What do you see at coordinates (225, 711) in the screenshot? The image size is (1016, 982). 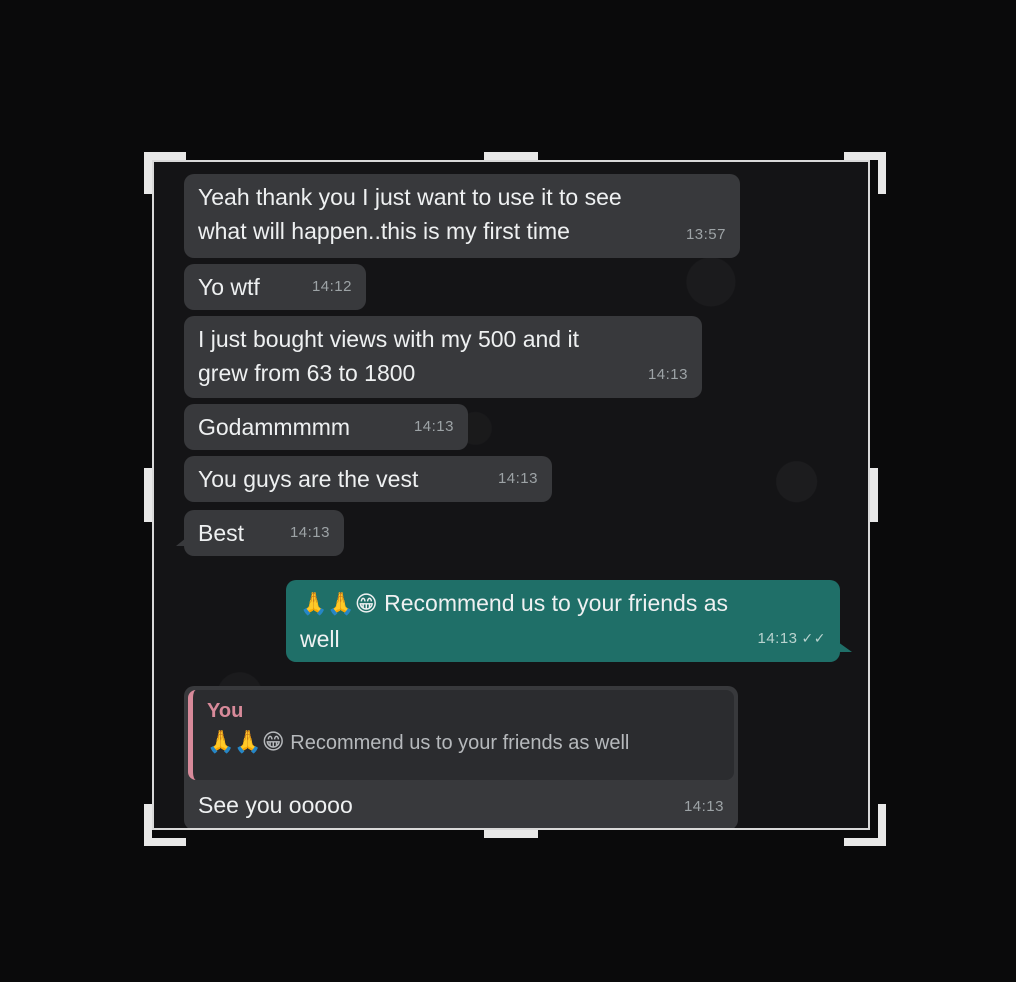 I see `quote-author: You` at bounding box center [225, 711].